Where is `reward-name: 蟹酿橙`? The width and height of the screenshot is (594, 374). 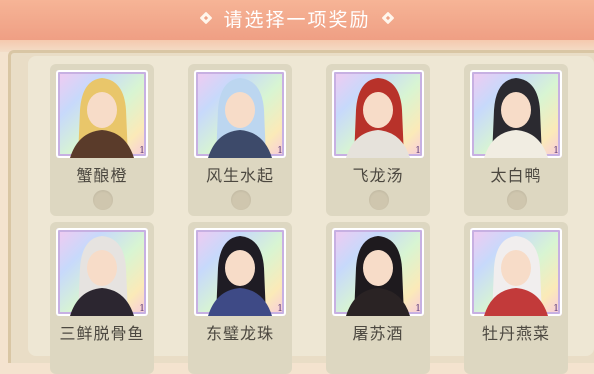
reward-name: 蟹酿橙 is located at coordinates (102, 175).